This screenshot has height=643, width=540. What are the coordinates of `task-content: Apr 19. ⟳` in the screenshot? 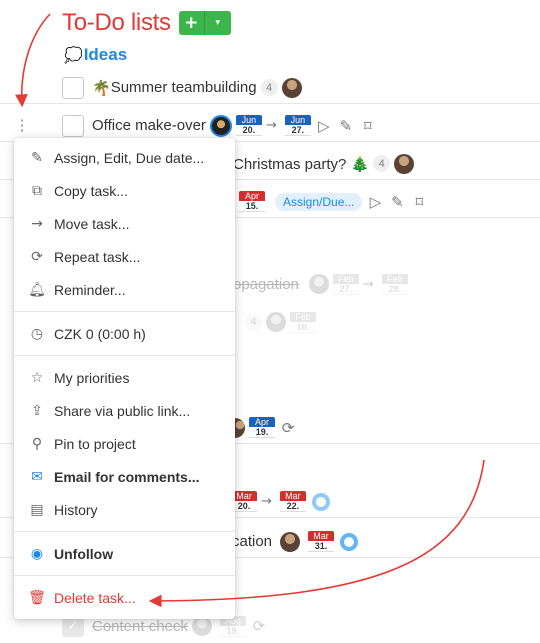 It's located at (266, 427).